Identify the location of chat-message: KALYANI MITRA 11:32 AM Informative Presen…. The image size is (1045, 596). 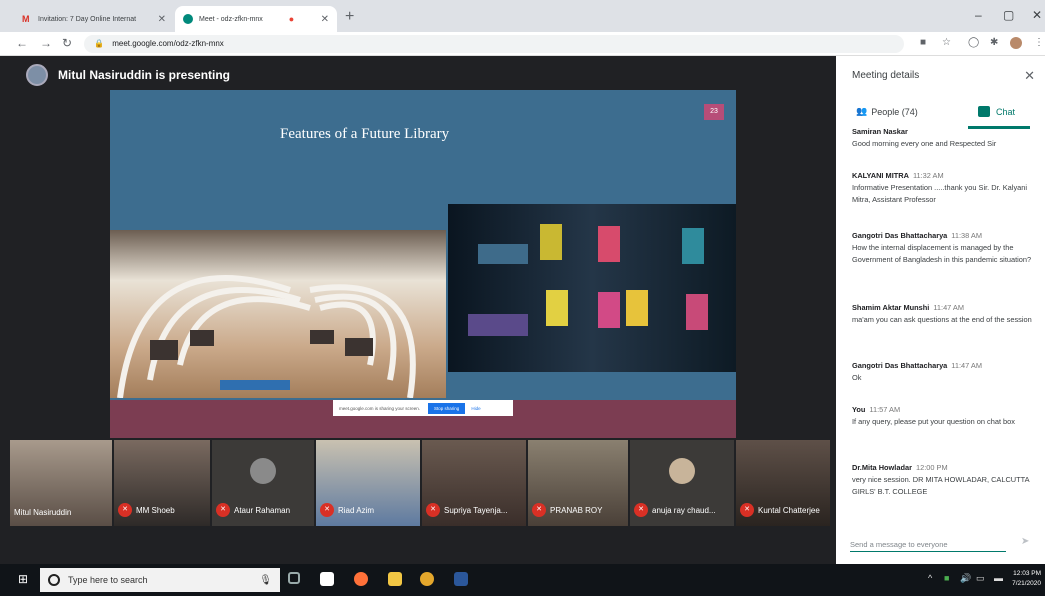
(946, 188).